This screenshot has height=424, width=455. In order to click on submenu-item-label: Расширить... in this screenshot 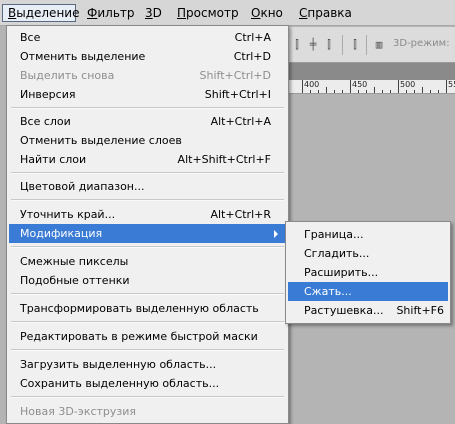, I will do `click(341, 272)`.